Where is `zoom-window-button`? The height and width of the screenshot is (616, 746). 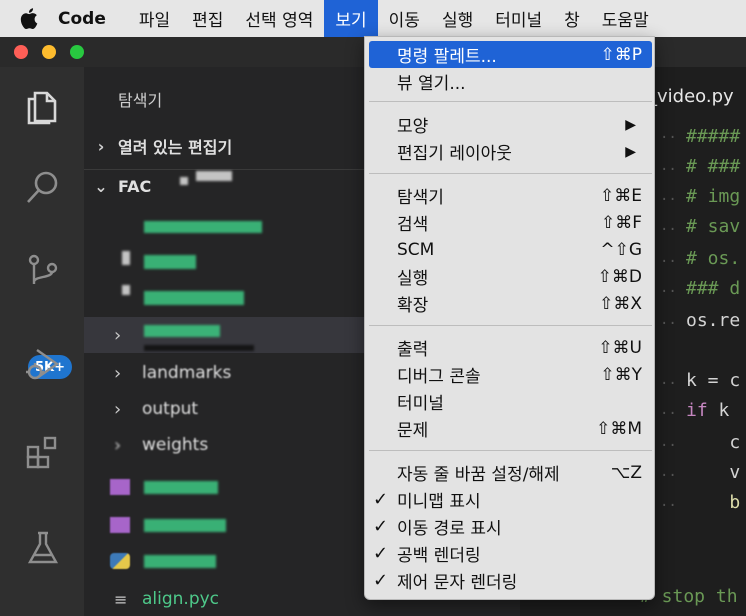
zoom-window-button is located at coordinates (77, 52).